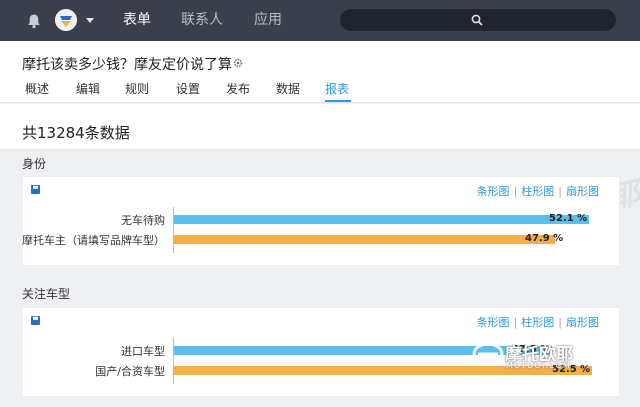  Describe the element at coordinates (188, 88) in the screenshot. I see `tab-settings: 设置` at that location.